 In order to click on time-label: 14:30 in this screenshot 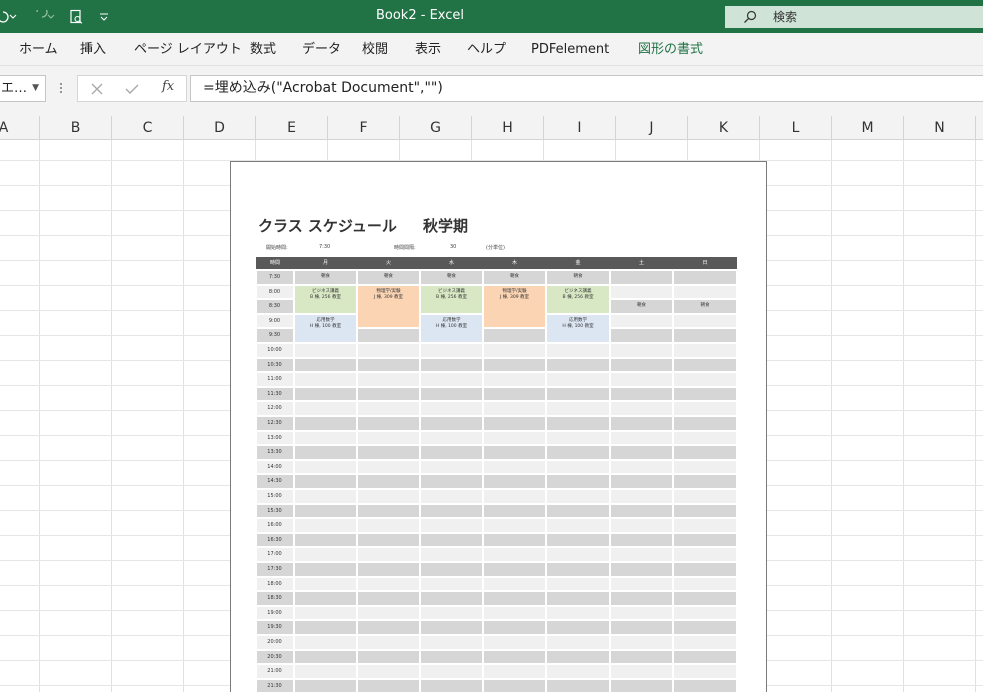, I will do `click(274, 481)`.